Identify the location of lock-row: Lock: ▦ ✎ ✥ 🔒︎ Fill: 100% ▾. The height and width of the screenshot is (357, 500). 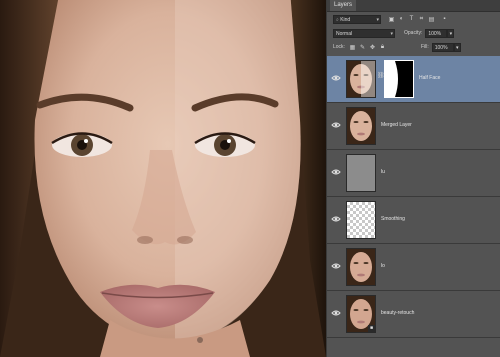
(413, 47).